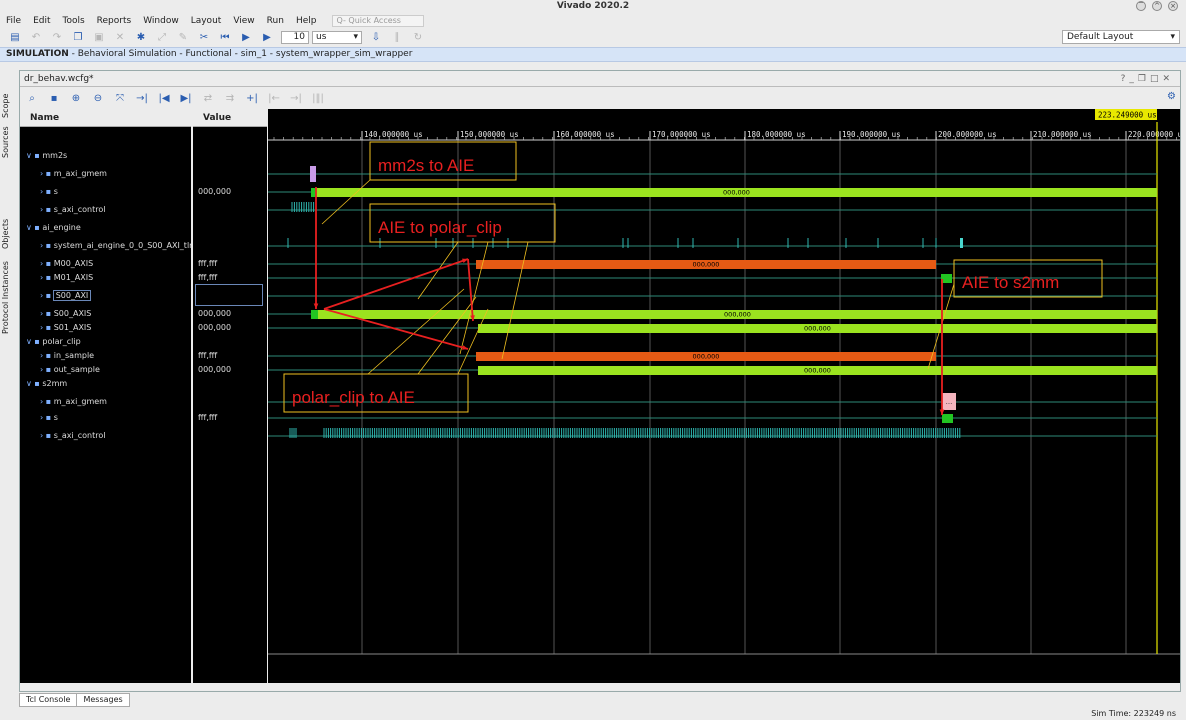 Image resolution: width=1186 pixels, height=720 pixels. I want to click on prev-marker-icon: |←, so click(274, 98).